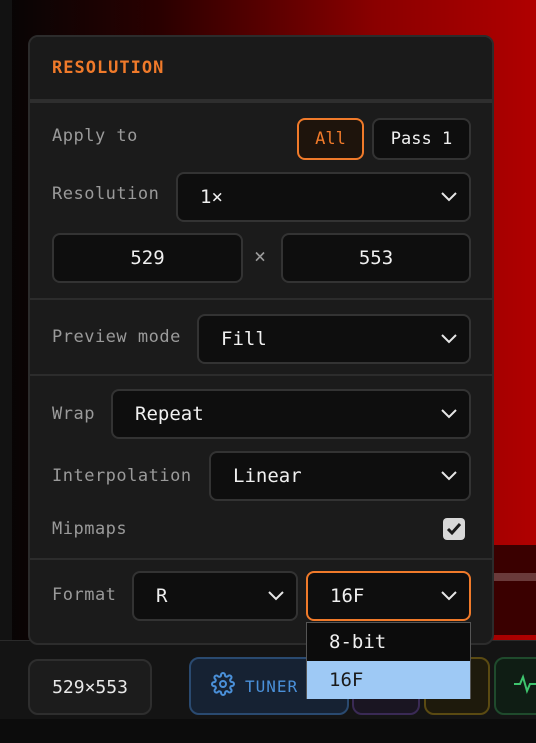 Image resolution: width=536 pixels, height=743 pixels. I want to click on dimensions-chip: 529×553, so click(90, 687).